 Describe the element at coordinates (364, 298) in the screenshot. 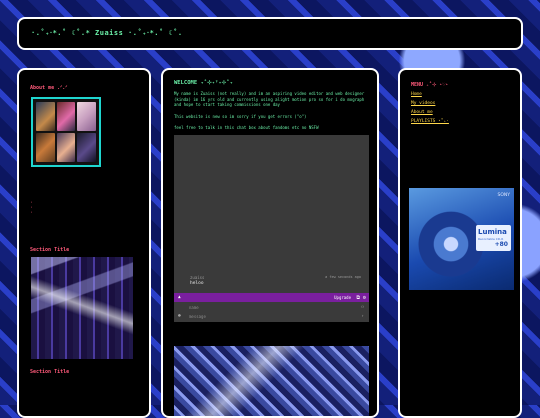

I see `settings-icon: ⚙` at that location.